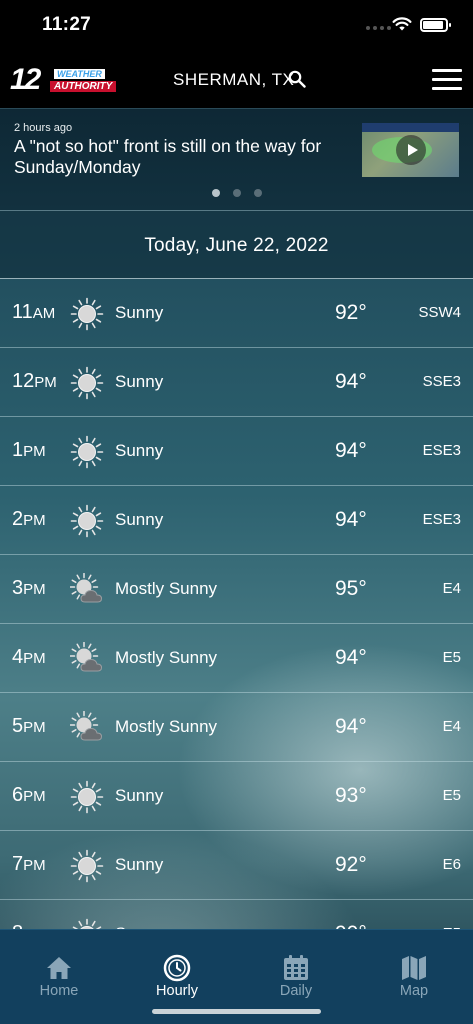 The image size is (473, 1024). Describe the element at coordinates (29, 795) in the screenshot. I see `hour-label: 6PM` at that location.